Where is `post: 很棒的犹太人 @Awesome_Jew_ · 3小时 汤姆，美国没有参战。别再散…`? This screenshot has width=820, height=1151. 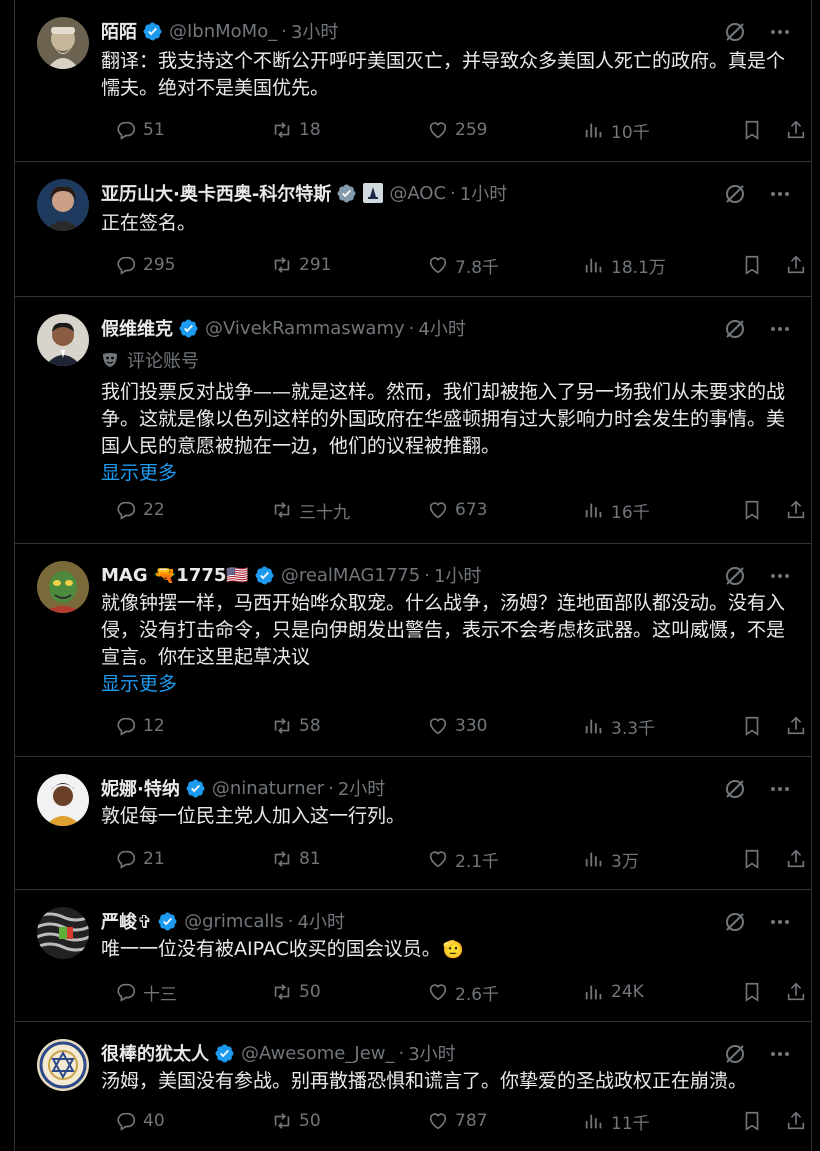
post: 很棒的犹太人 @Awesome_Jew_ · 3小时 汤姆，美国没有参战。别再散… is located at coordinates (413, 1086).